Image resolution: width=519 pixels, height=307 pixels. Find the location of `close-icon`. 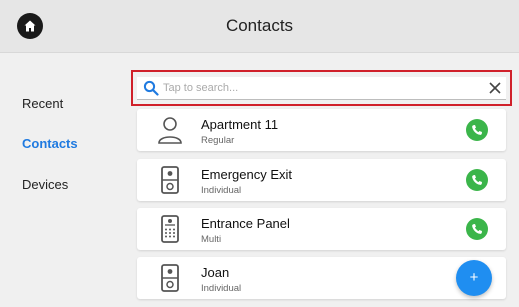

close-icon is located at coordinates (495, 88).